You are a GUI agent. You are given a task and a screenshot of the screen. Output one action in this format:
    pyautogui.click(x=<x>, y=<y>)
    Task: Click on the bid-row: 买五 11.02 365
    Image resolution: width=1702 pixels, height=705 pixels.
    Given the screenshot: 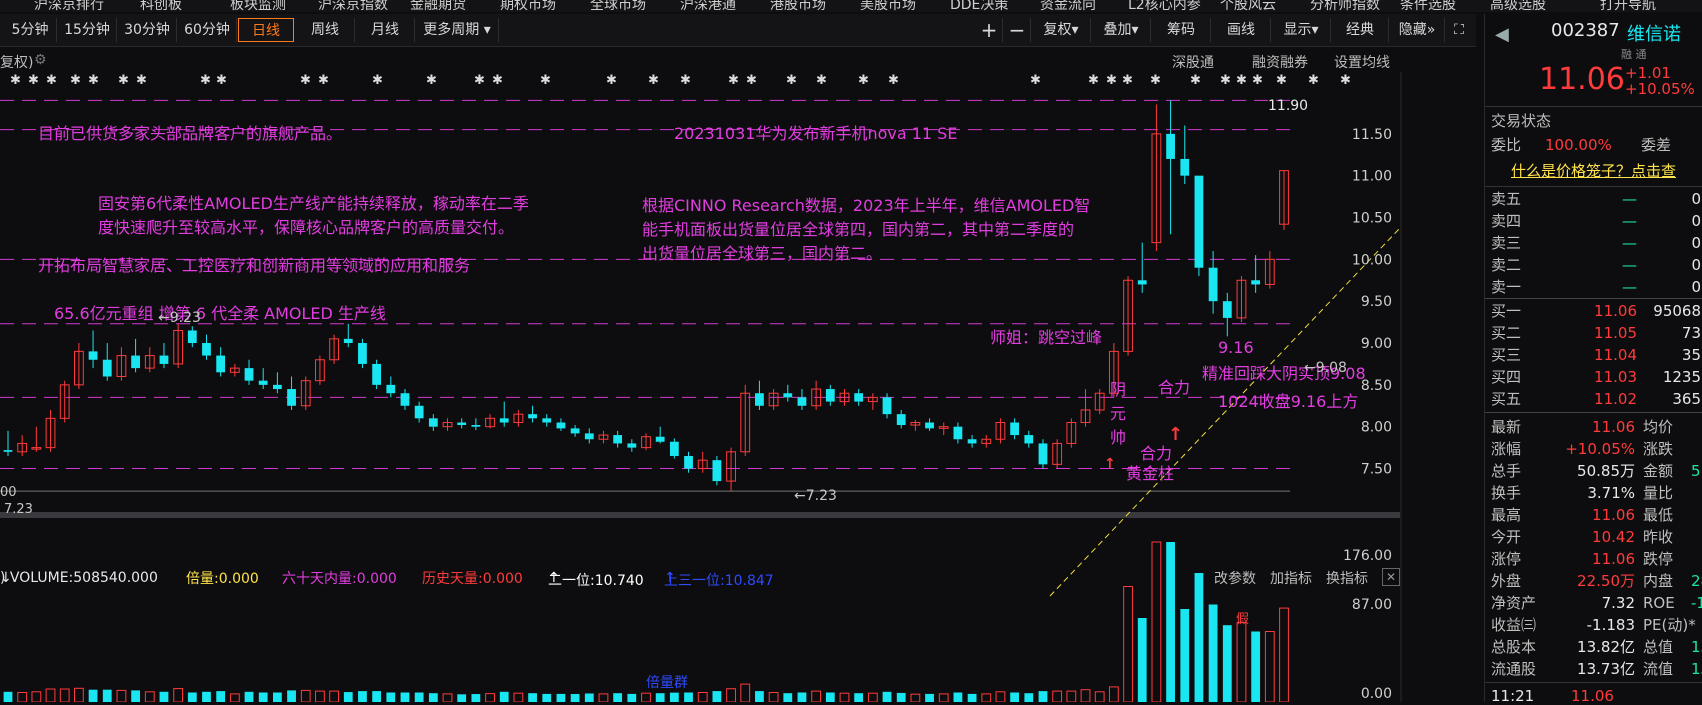 What is the action you would take?
    pyautogui.click(x=1596, y=399)
    